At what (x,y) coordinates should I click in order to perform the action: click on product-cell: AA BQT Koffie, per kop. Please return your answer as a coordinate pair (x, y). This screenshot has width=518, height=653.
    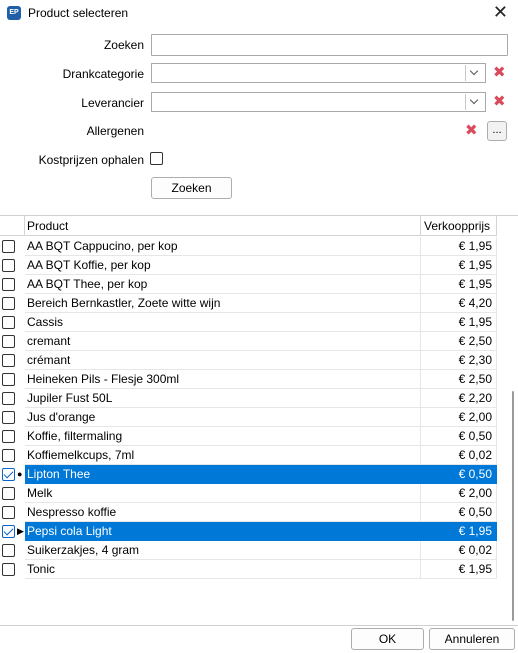
    Looking at the image, I should click on (223, 265).